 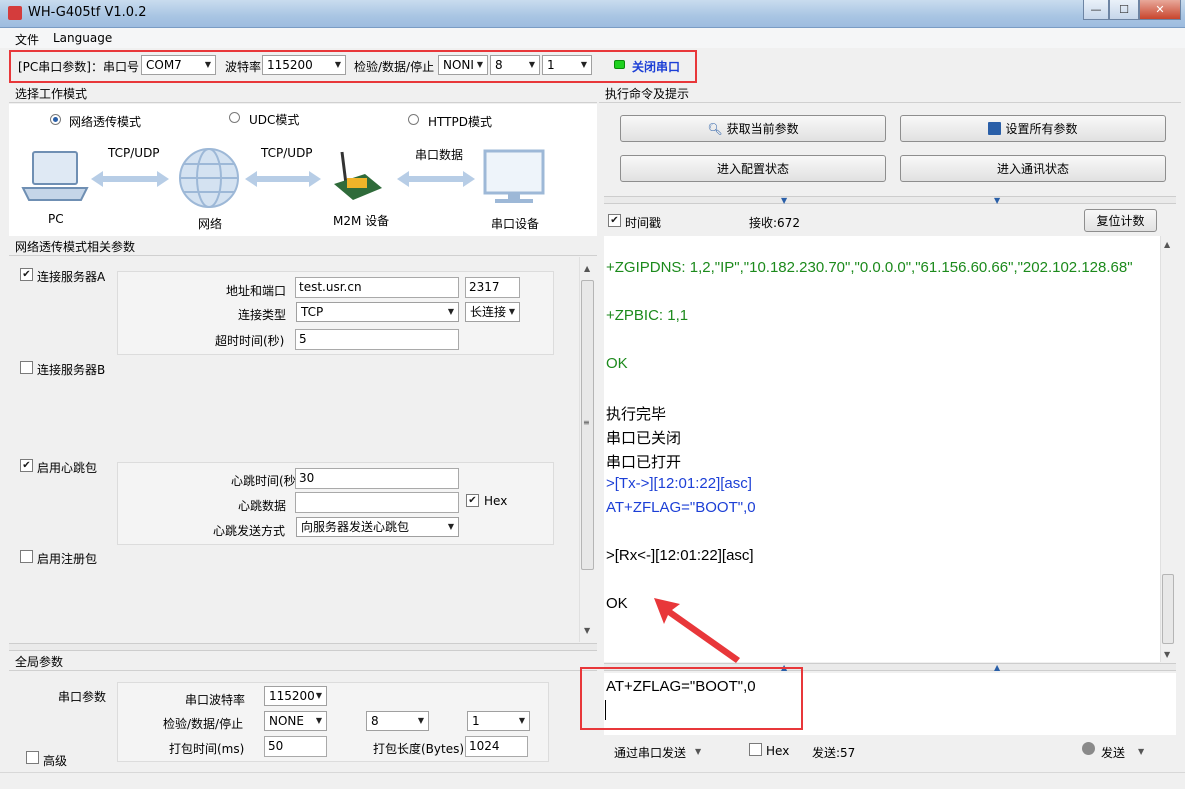 I want to click on params-header: 网络透传模式相关参数, so click(x=303, y=247).